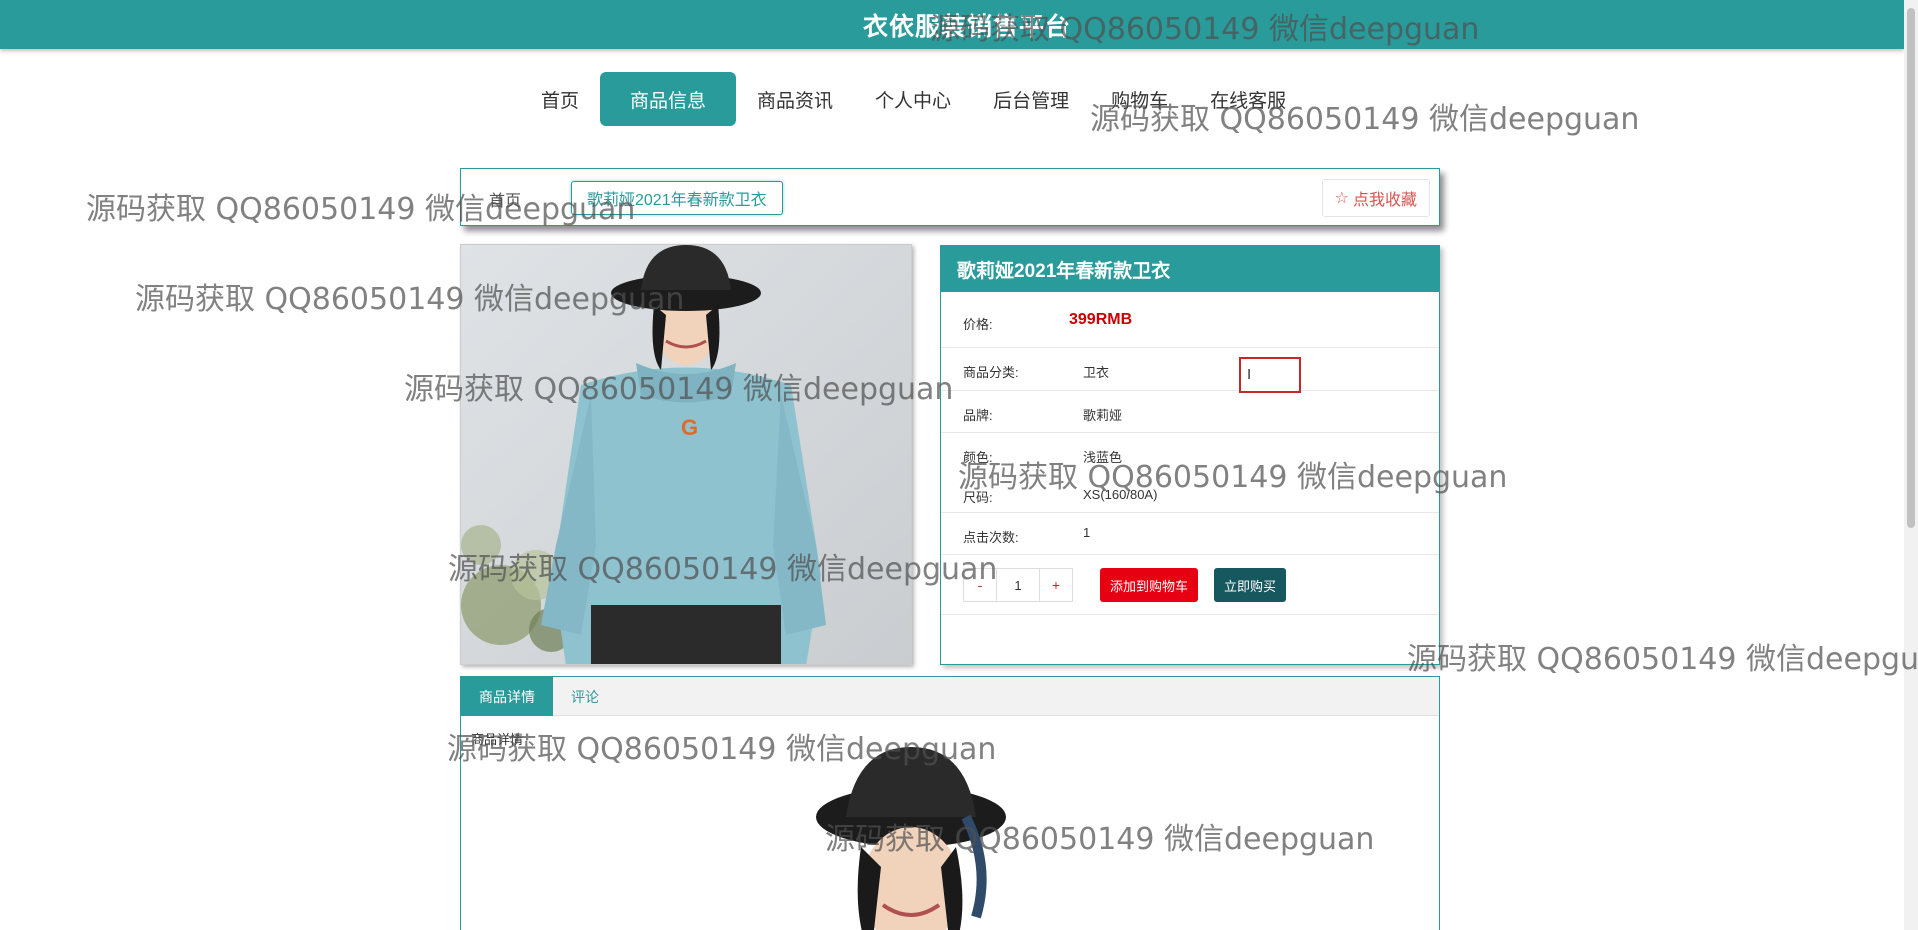  I want to click on brand-row: 品牌: 歌莉娅, so click(1190, 412).